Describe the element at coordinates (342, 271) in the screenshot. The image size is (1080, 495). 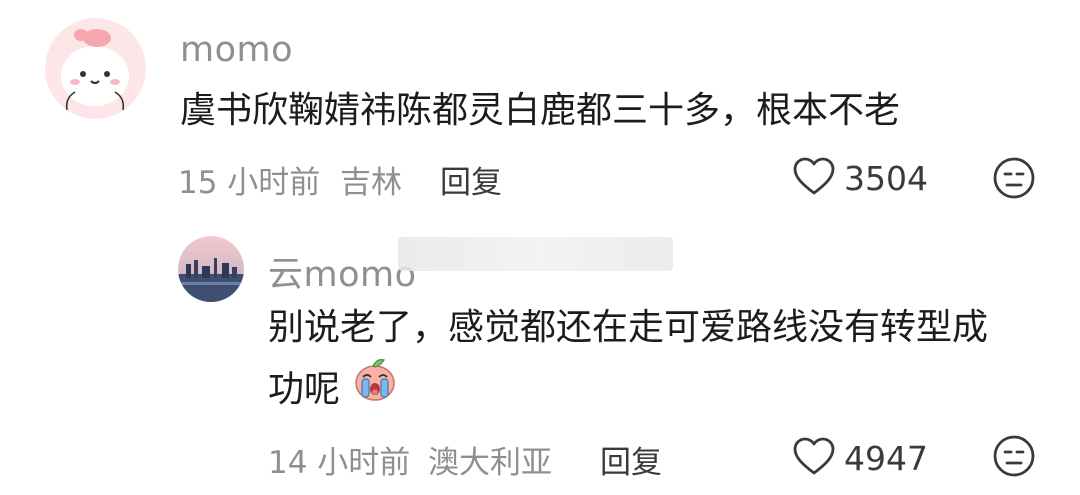
I see `username: 云momo` at that location.